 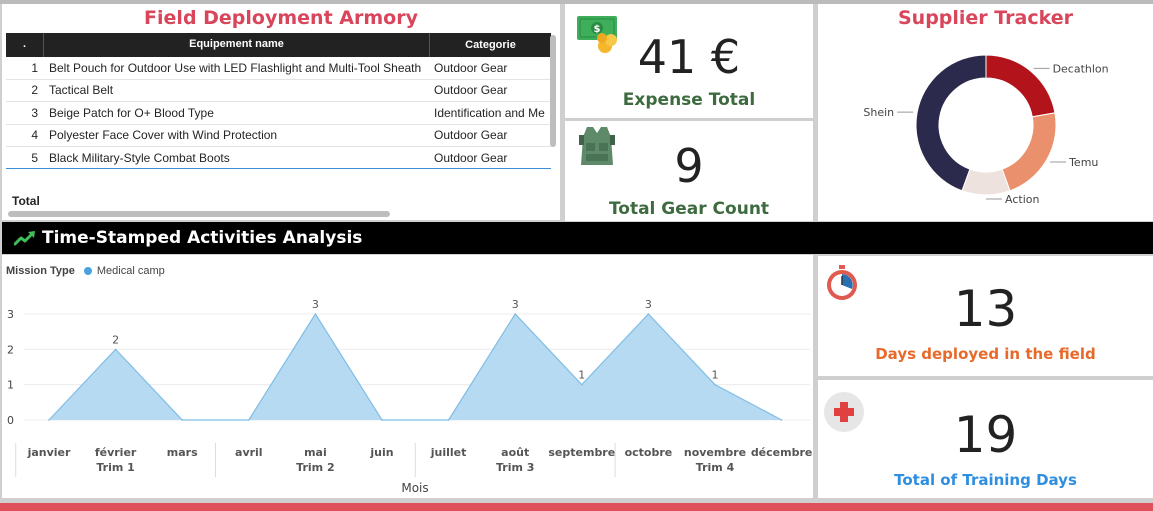 I want to click on row-index: 5, so click(x=34, y=157).